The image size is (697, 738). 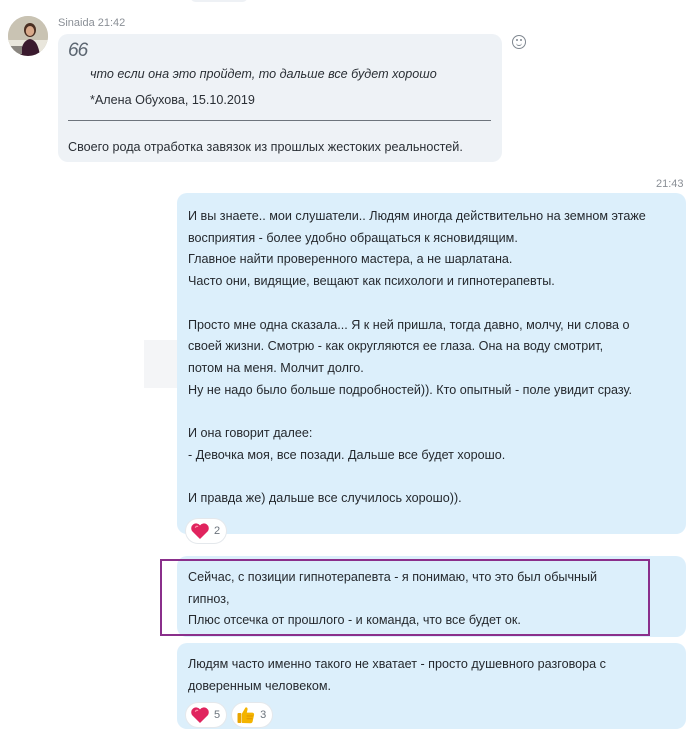 I want to click on reaction-count: 3, so click(x=263, y=715).